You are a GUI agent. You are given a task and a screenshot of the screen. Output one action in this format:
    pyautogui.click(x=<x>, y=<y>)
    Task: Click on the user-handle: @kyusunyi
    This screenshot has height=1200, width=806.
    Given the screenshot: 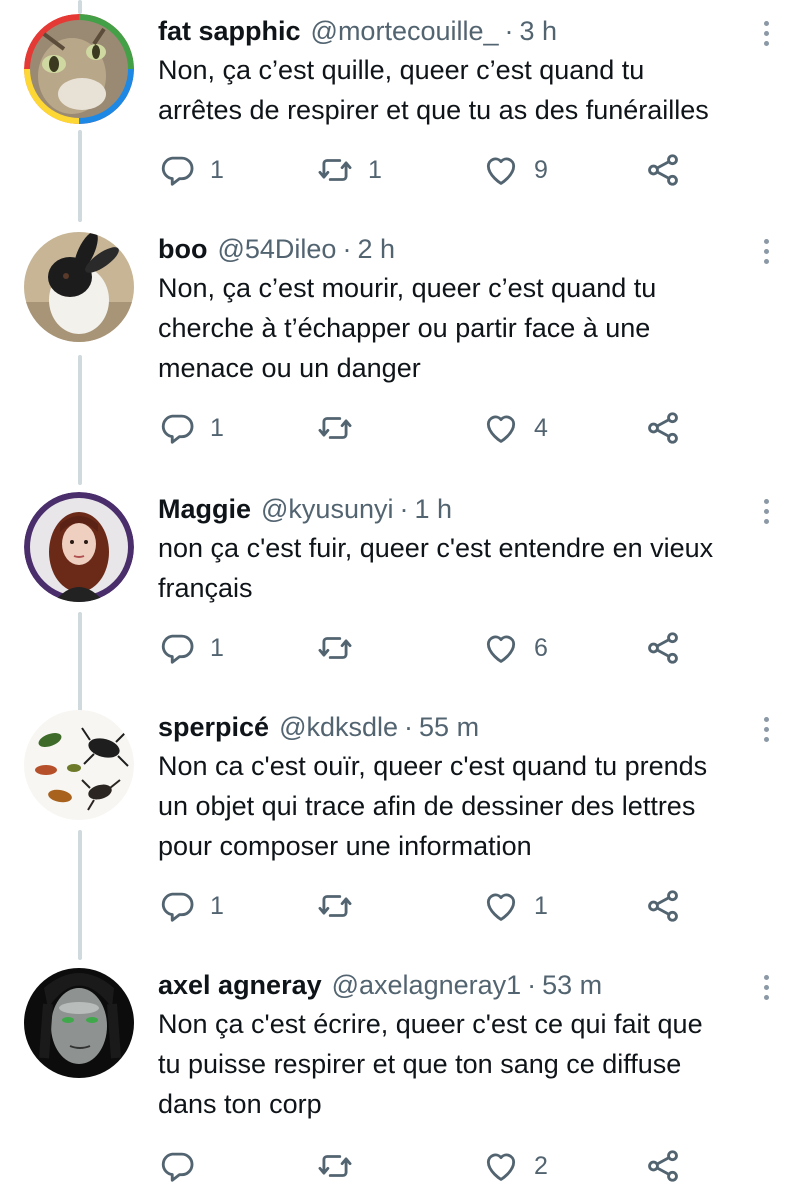 What is the action you would take?
    pyautogui.click(x=327, y=509)
    